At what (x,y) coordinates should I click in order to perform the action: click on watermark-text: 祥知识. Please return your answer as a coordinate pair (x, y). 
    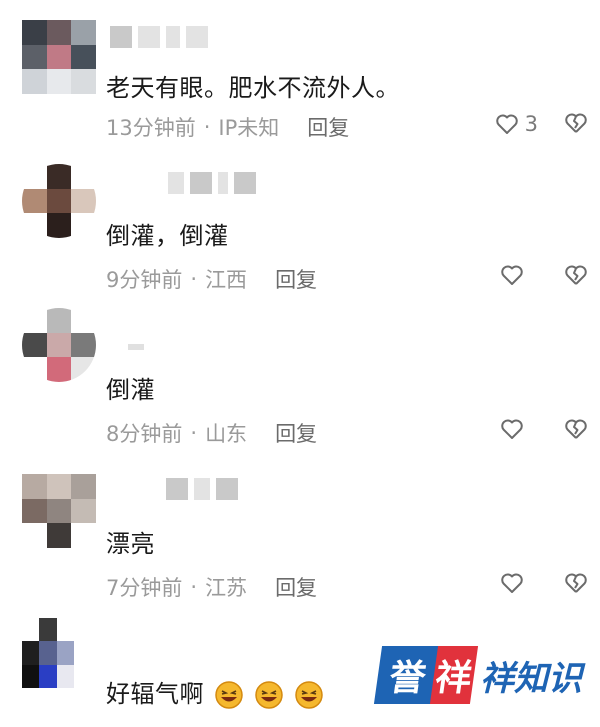
    Looking at the image, I should click on (531, 678).